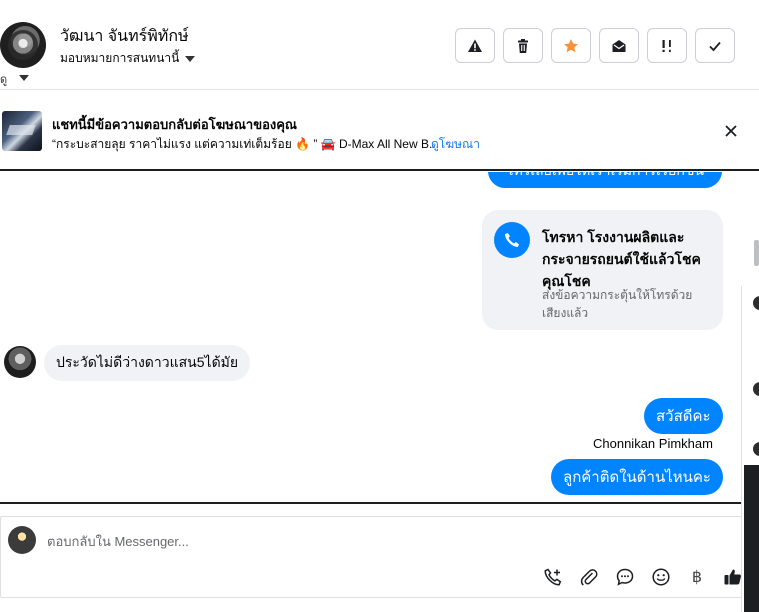 This screenshot has height=612, width=759. What do you see at coordinates (637, 477) in the screenshot?
I see `outgoing-message: ลูกค้าติดในด้านไหนคะ` at bounding box center [637, 477].